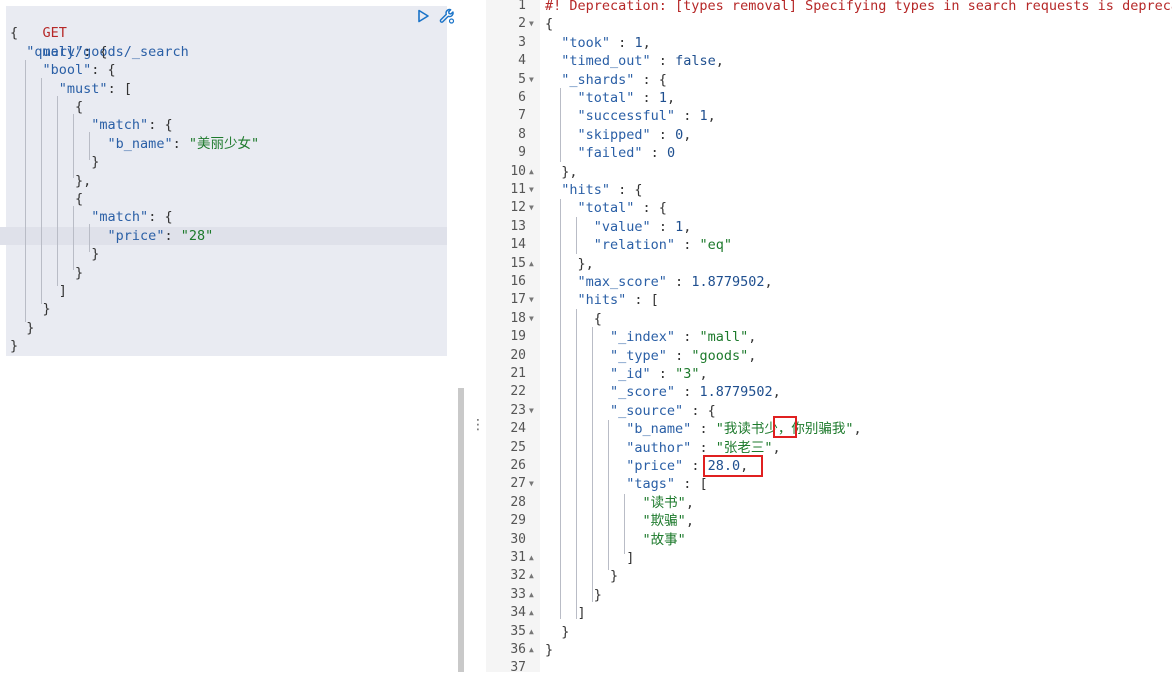  I want to click on request-code-line: {, so click(14, 33).